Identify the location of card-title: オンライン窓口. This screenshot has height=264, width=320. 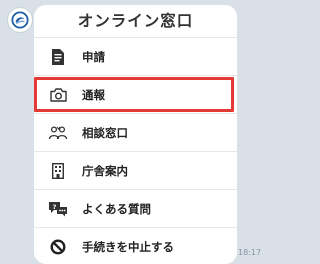
(135, 21).